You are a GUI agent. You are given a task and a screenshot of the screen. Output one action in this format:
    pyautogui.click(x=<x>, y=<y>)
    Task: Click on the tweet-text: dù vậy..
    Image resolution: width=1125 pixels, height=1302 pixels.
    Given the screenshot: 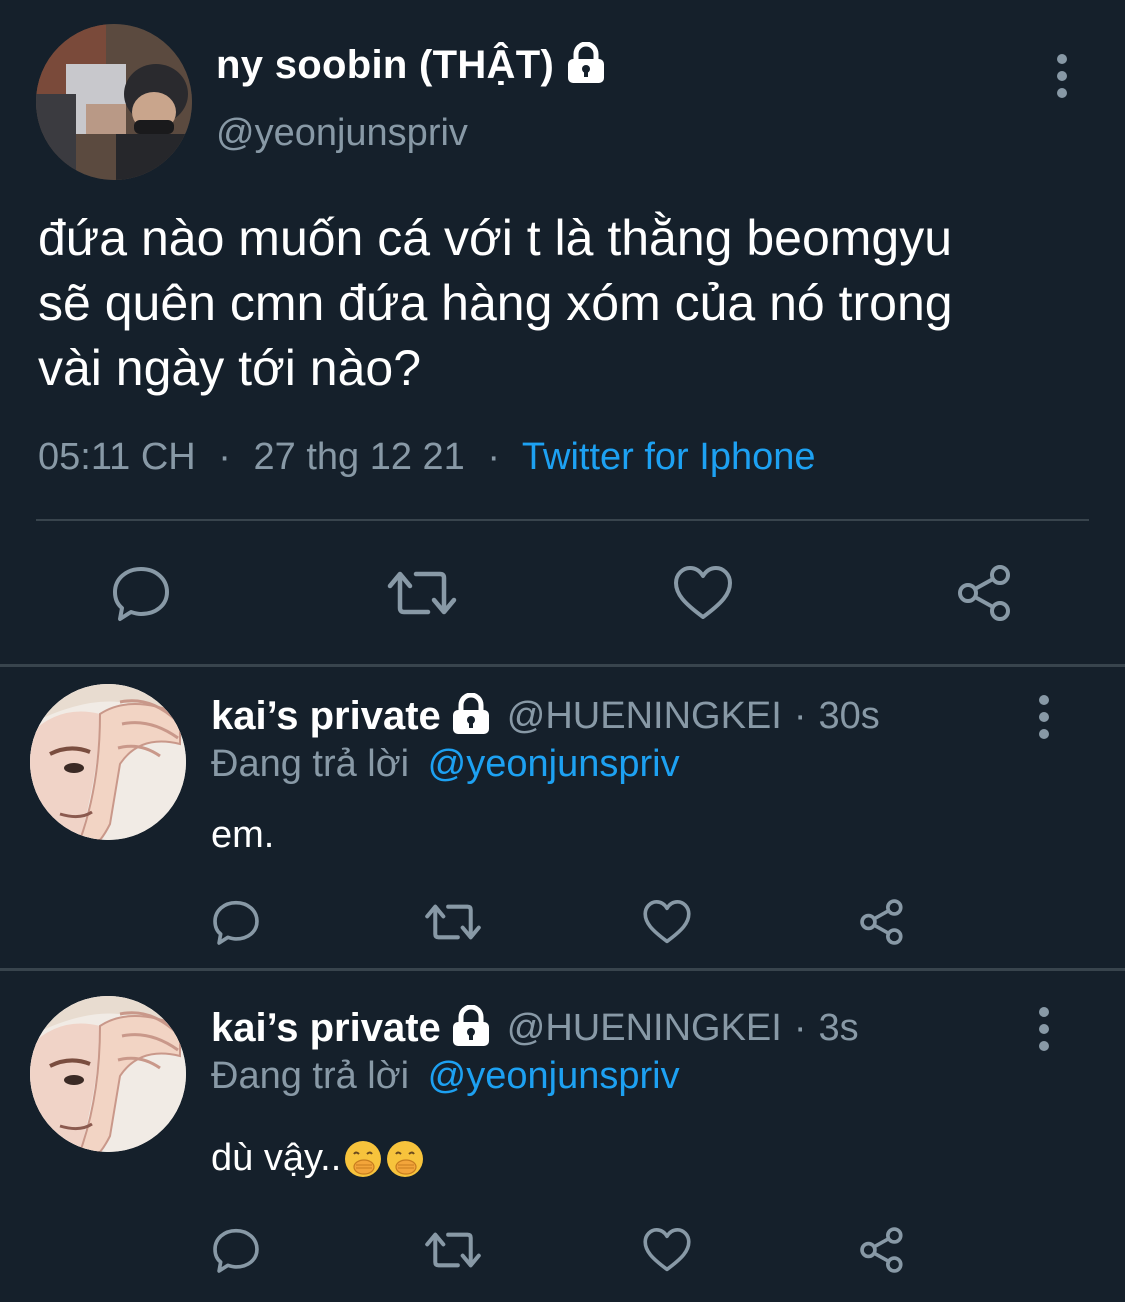 What is the action you would take?
    pyautogui.click(x=318, y=1158)
    